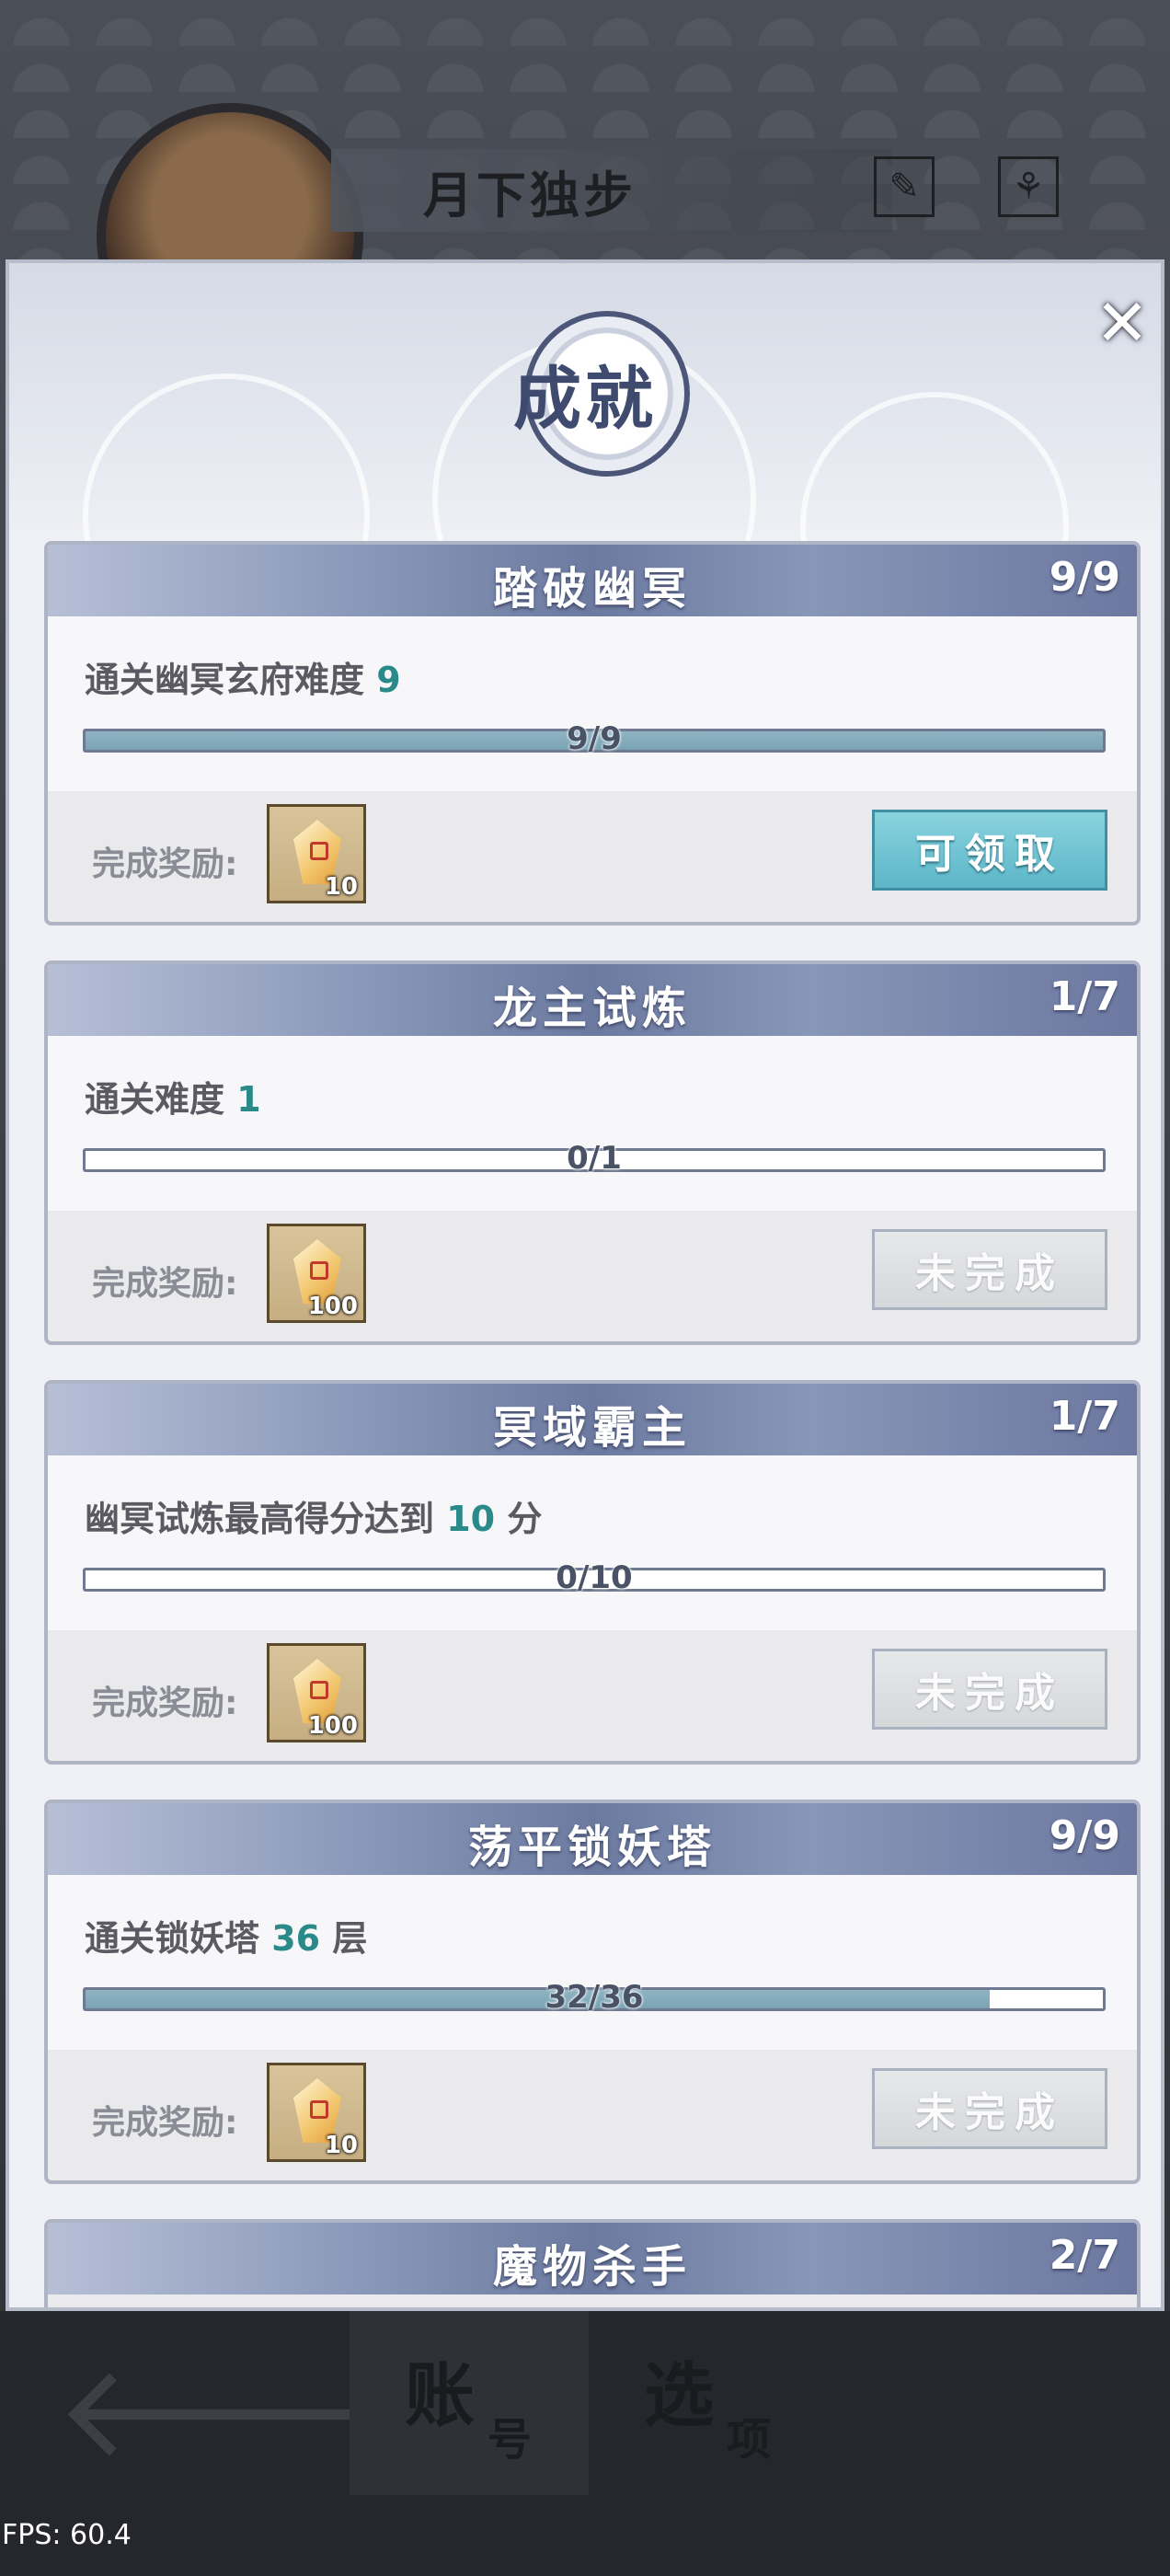 The height and width of the screenshot is (2576, 1170). I want to click on progress-bar: 9/9, so click(594, 738).